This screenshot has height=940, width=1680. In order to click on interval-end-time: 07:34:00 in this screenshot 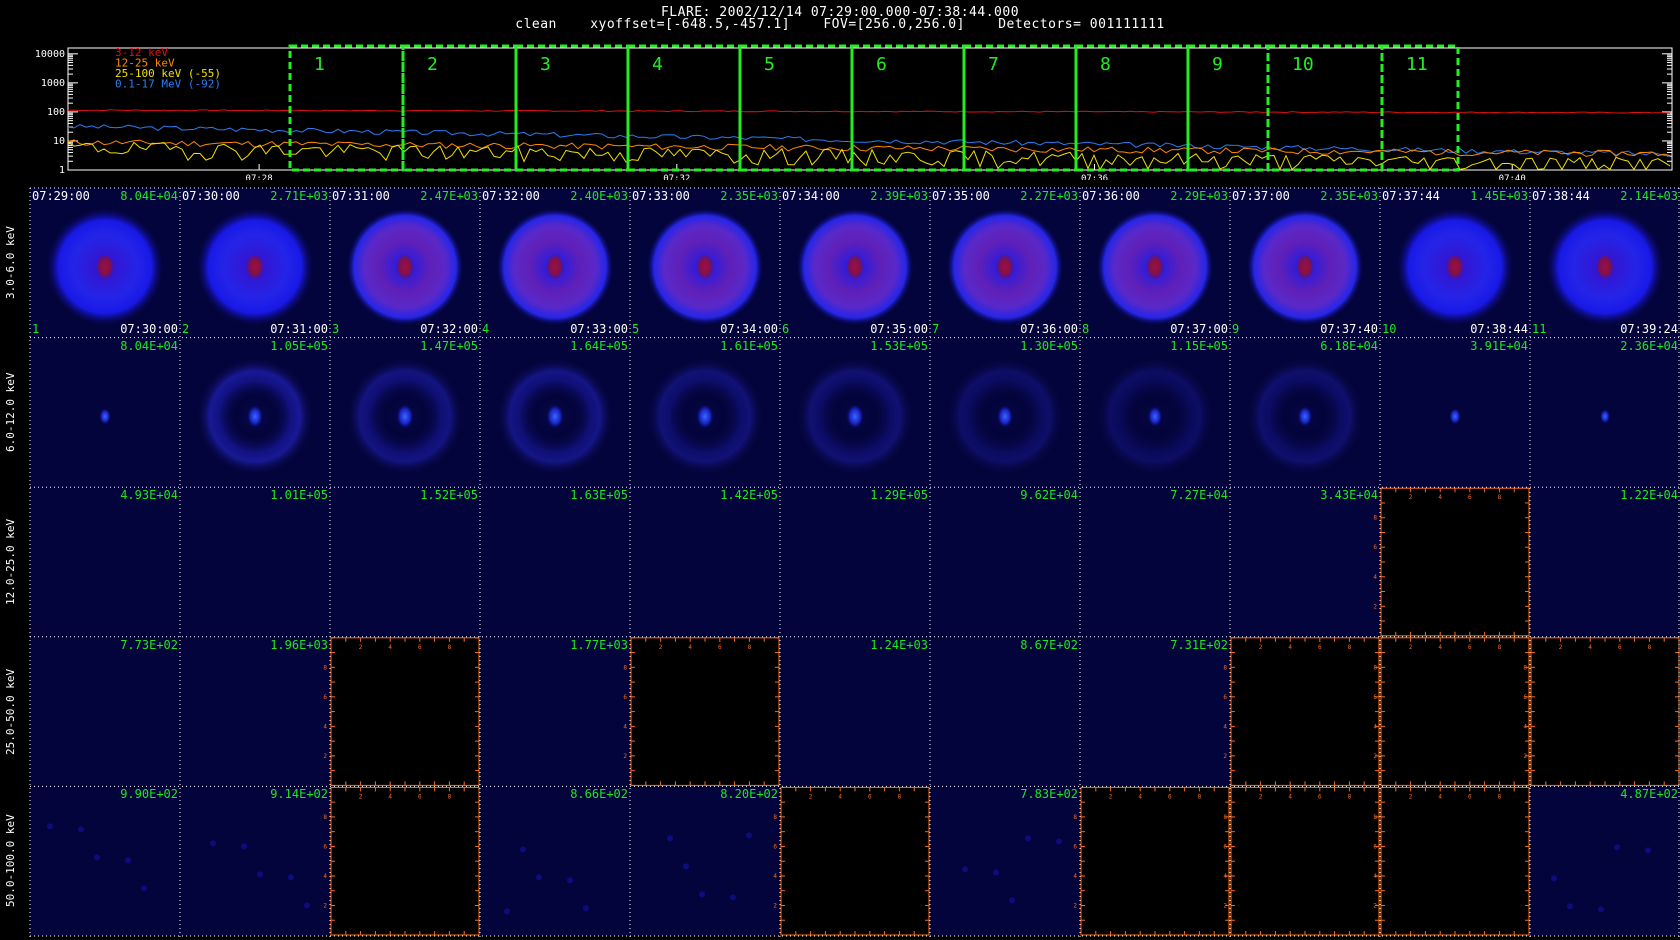, I will do `click(749, 328)`.